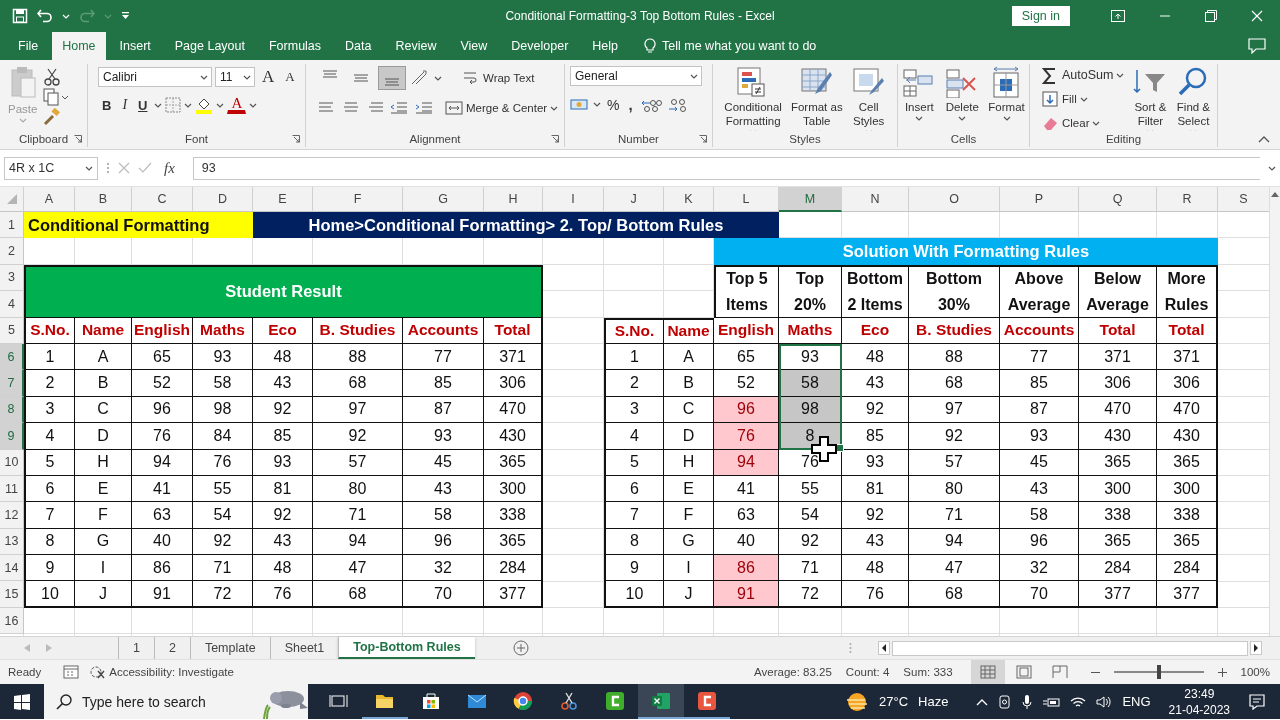 The height and width of the screenshot is (720, 1280). What do you see at coordinates (51, 168) in the screenshot?
I see `name-box: 4R x 1C` at bounding box center [51, 168].